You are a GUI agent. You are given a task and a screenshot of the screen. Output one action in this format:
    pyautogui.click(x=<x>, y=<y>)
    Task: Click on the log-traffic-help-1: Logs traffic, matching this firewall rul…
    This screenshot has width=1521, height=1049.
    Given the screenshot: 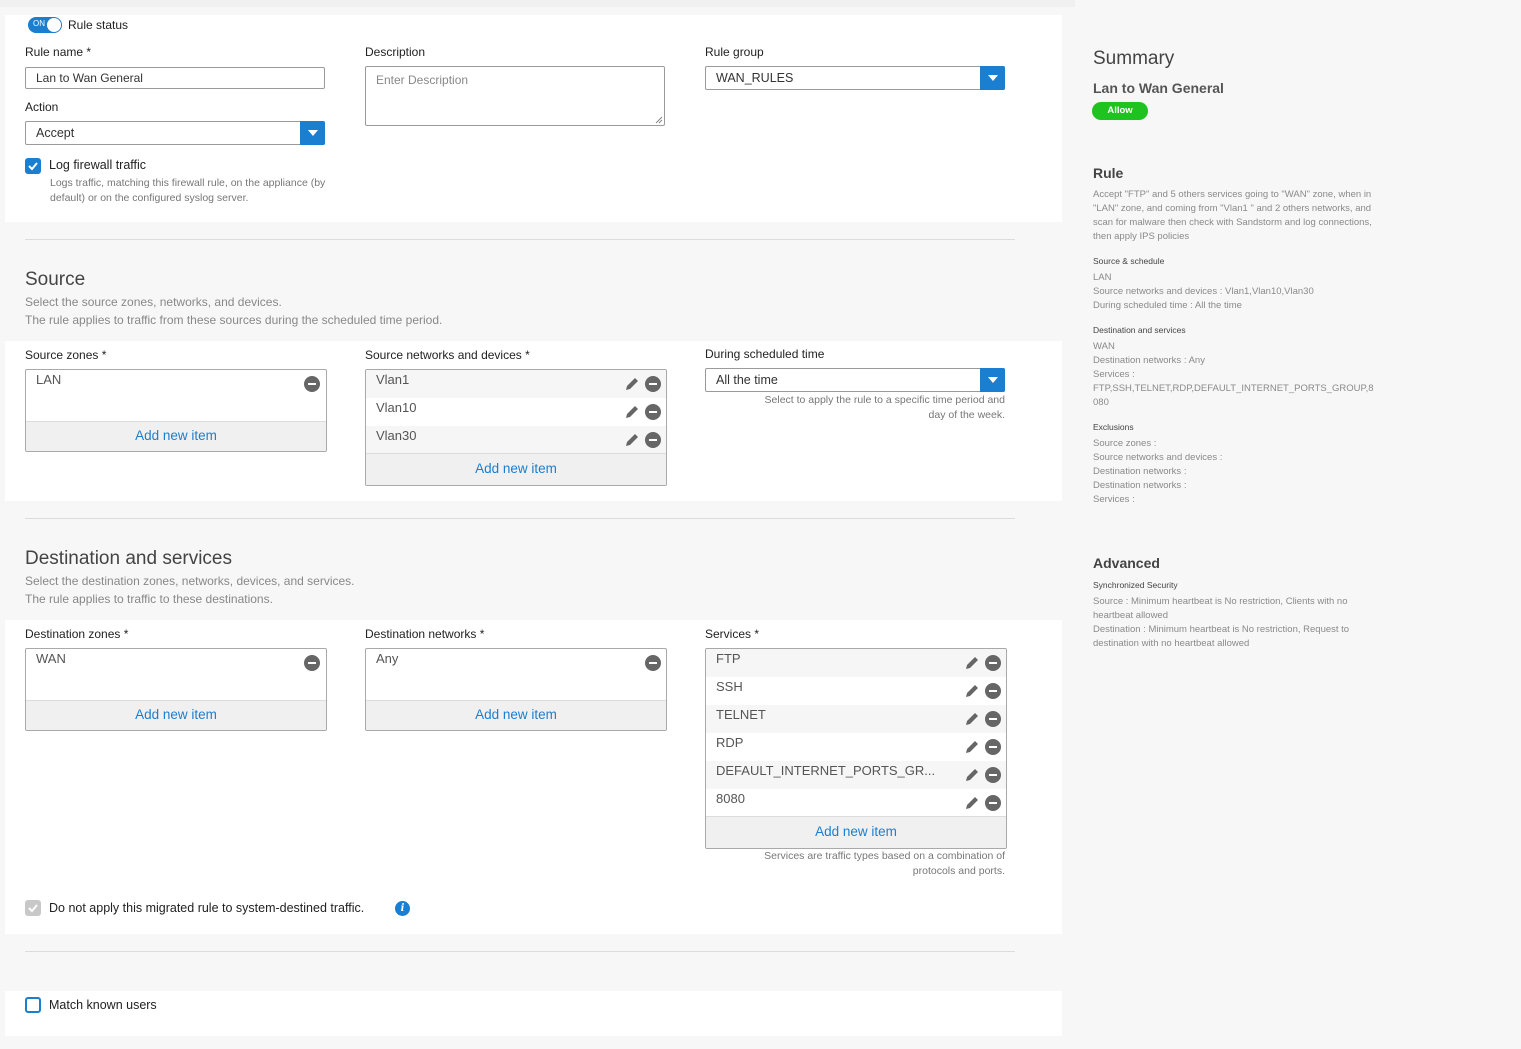 What is the action you would take?
    pyautogui.click(x=188, y=183)
    